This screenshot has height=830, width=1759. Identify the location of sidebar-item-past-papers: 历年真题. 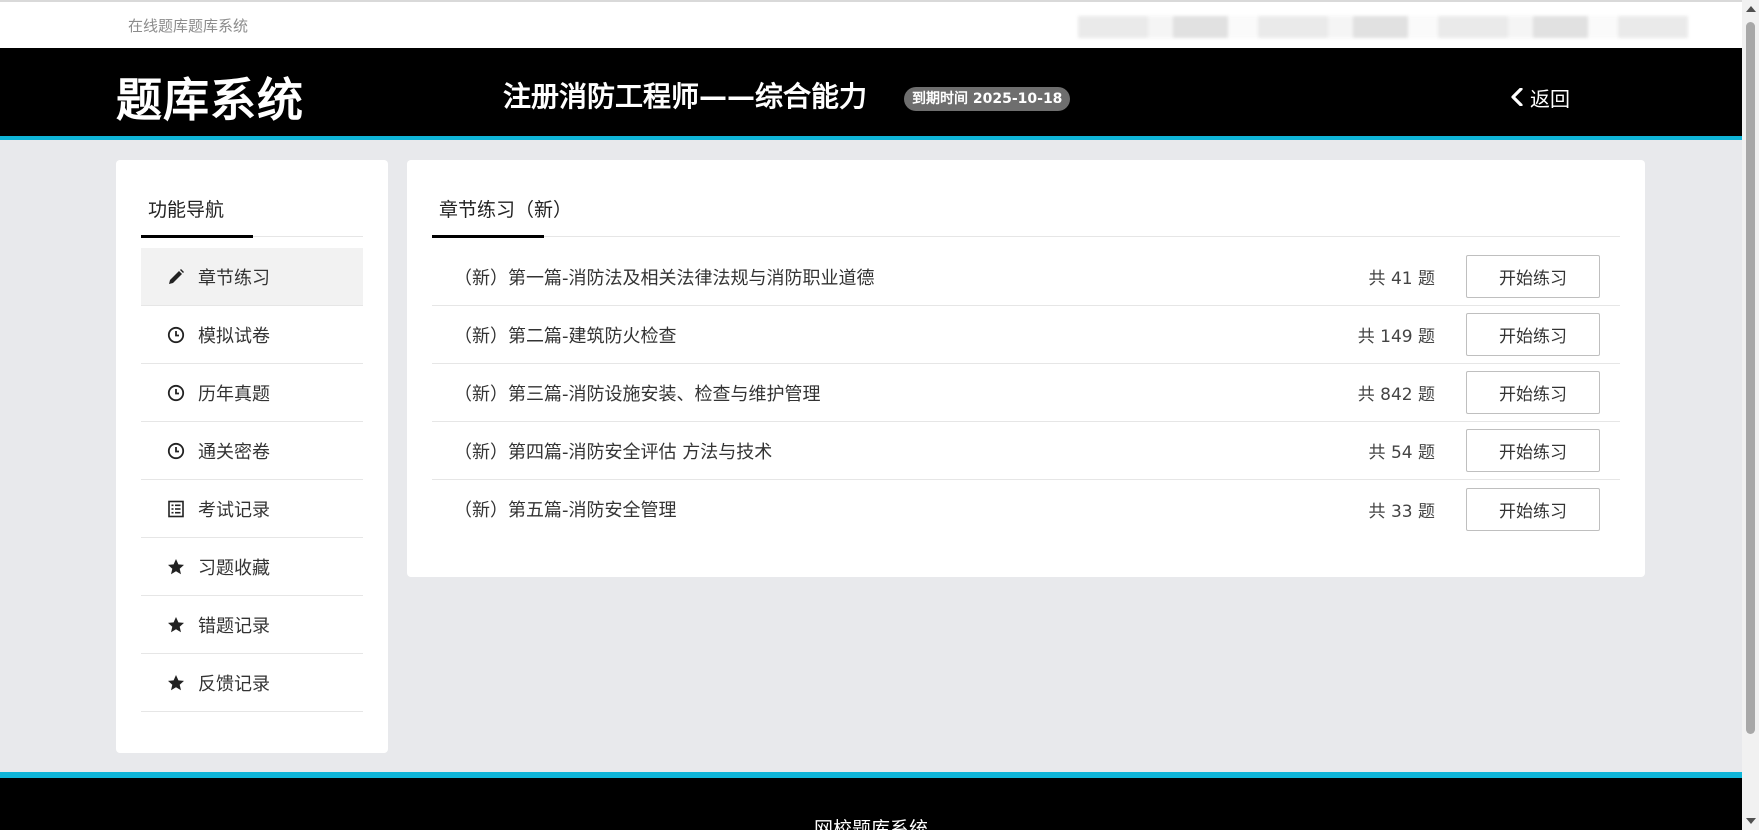
(252, 393).